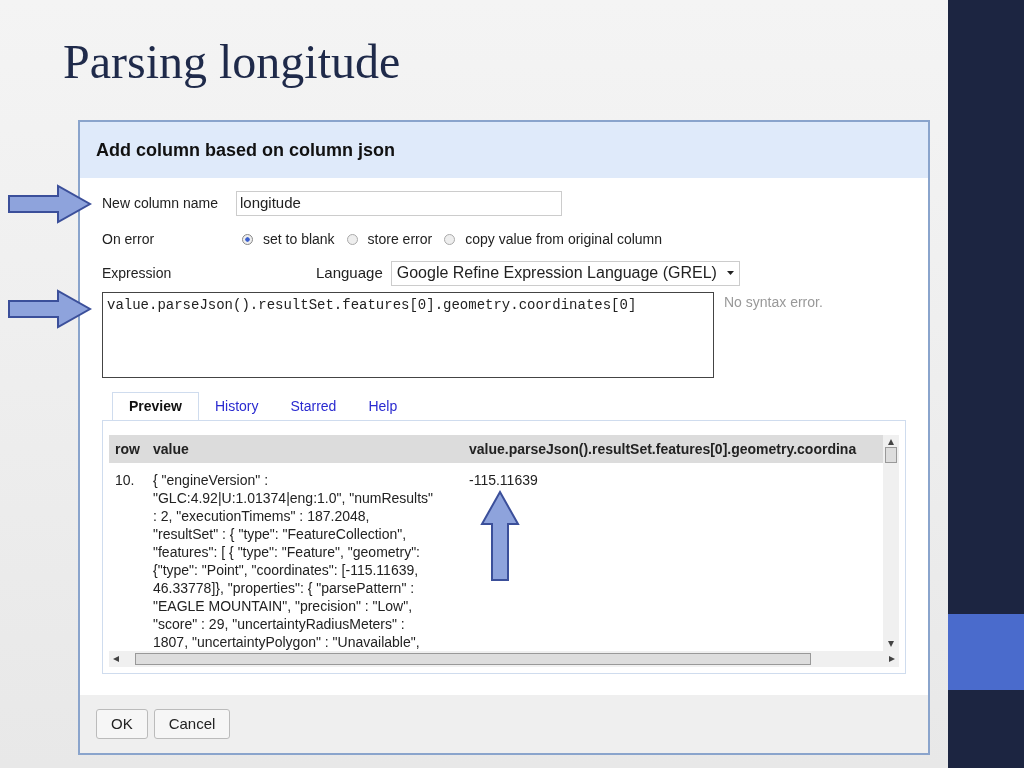  Describe the element at coordinates (408, 335) in the screenshot. I see `expression-field: value.parseJson().resultSet.features[0].geometry.coordinates[0]` at that location.